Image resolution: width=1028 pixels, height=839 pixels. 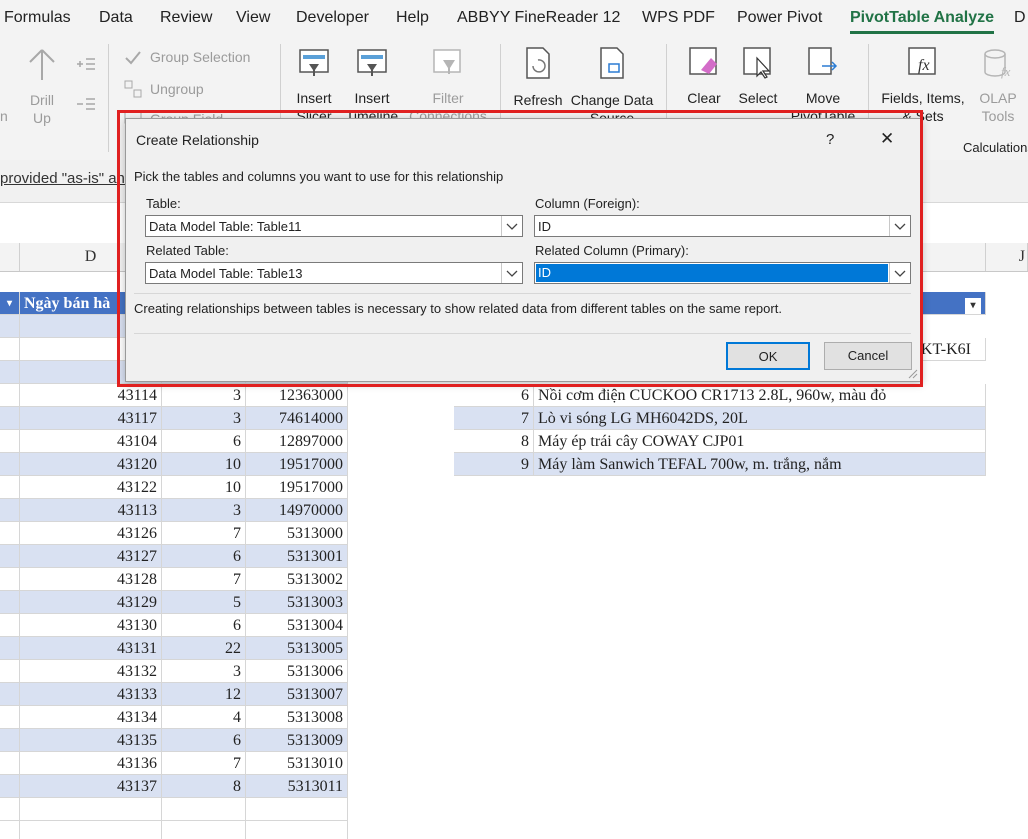 What do you see at coordinates (91, 510) in the screenshot?
I see `date-cell: 43113` at bounding box center [91, 510].